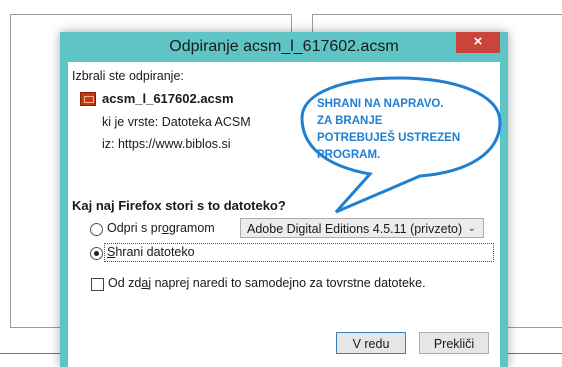 This screenshot has width=562, height=367. I want to click on close-icon: ×, so click(478, 41).